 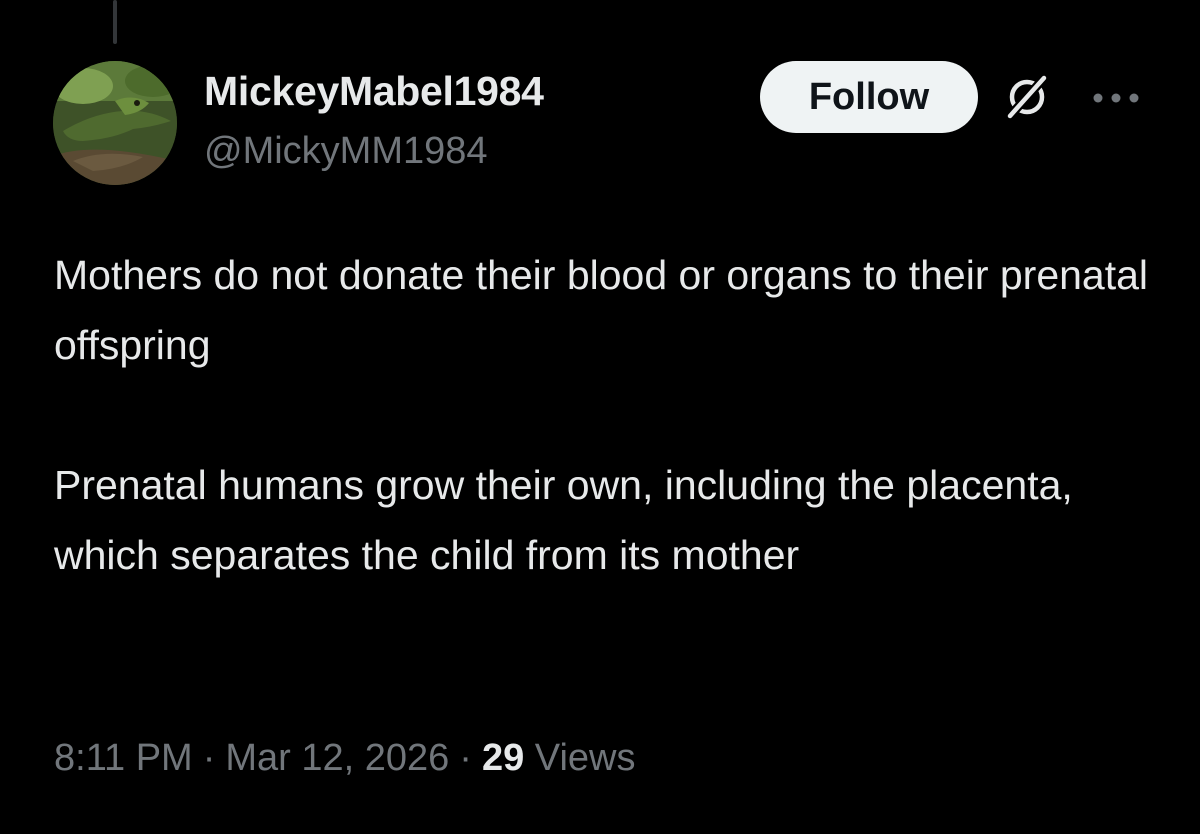 What do you see at coordinates (1027, 97) in the screenshot?
I see `grok-icon` at bounding box center [1027, 97].